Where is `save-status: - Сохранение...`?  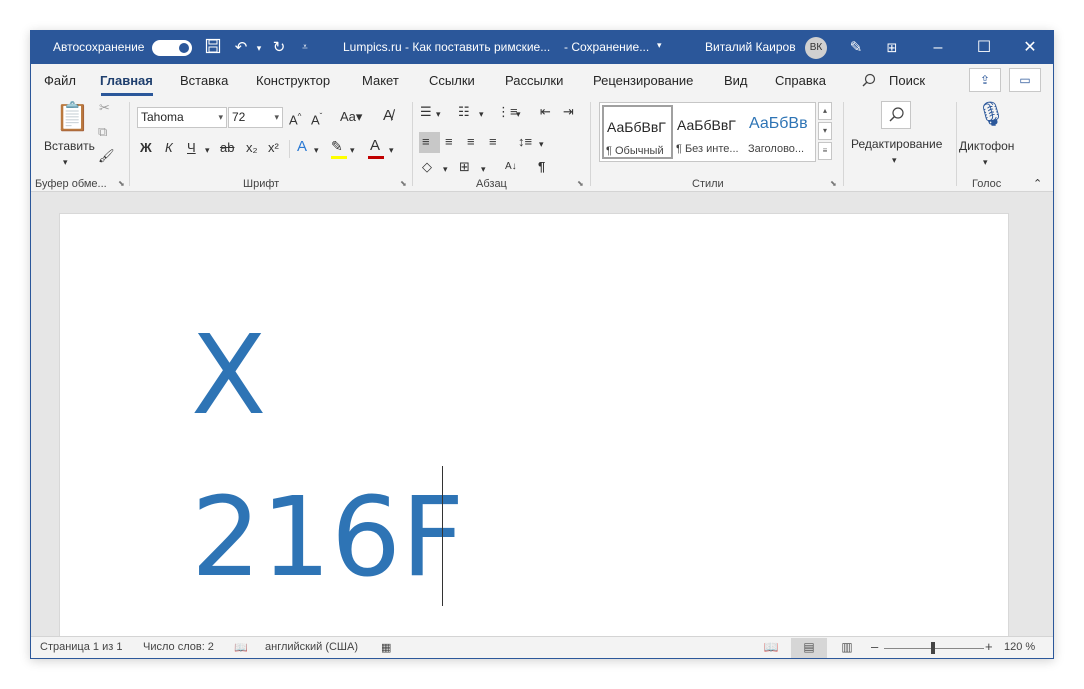
save-status: - Сохранение... is located at coordinates (606, 47).